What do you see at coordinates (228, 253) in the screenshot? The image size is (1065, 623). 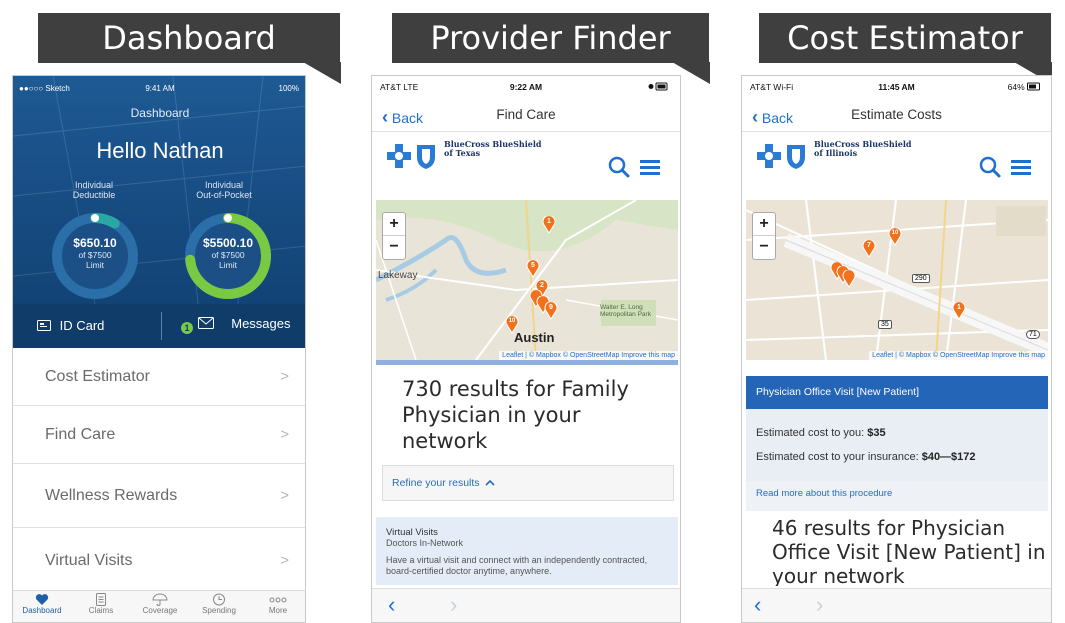 I see `out-of-pocket-value: $5500.10 of $7500 Limit` at bounding box center [228, 253].